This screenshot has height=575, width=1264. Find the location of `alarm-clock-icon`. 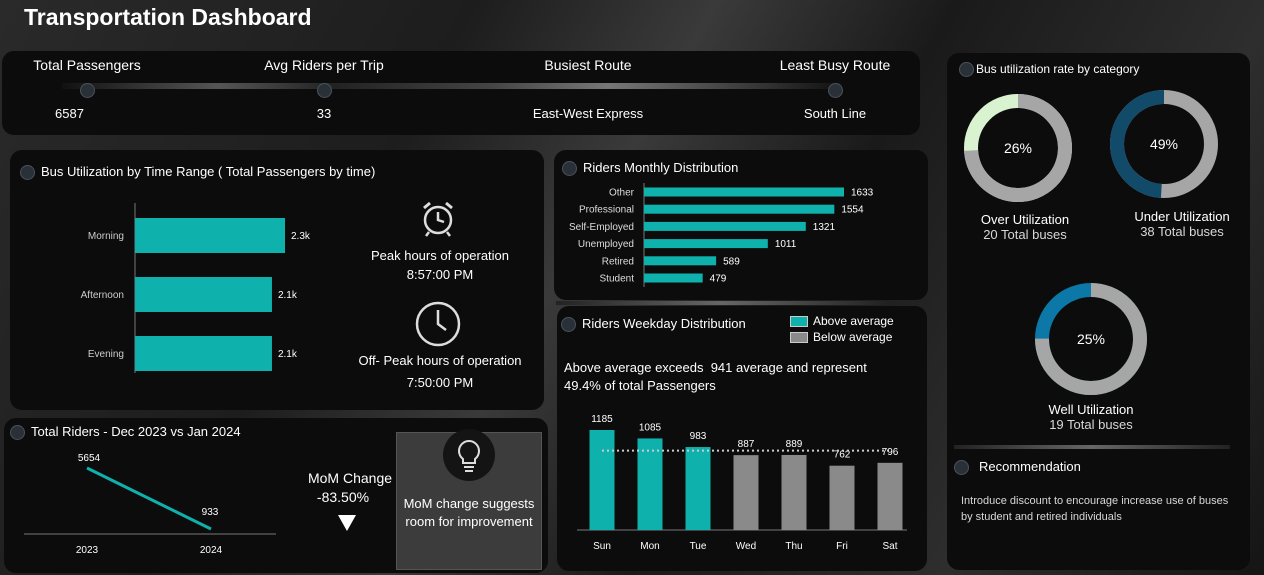

alarm-clock-icon is located at coordinates (438, 219).